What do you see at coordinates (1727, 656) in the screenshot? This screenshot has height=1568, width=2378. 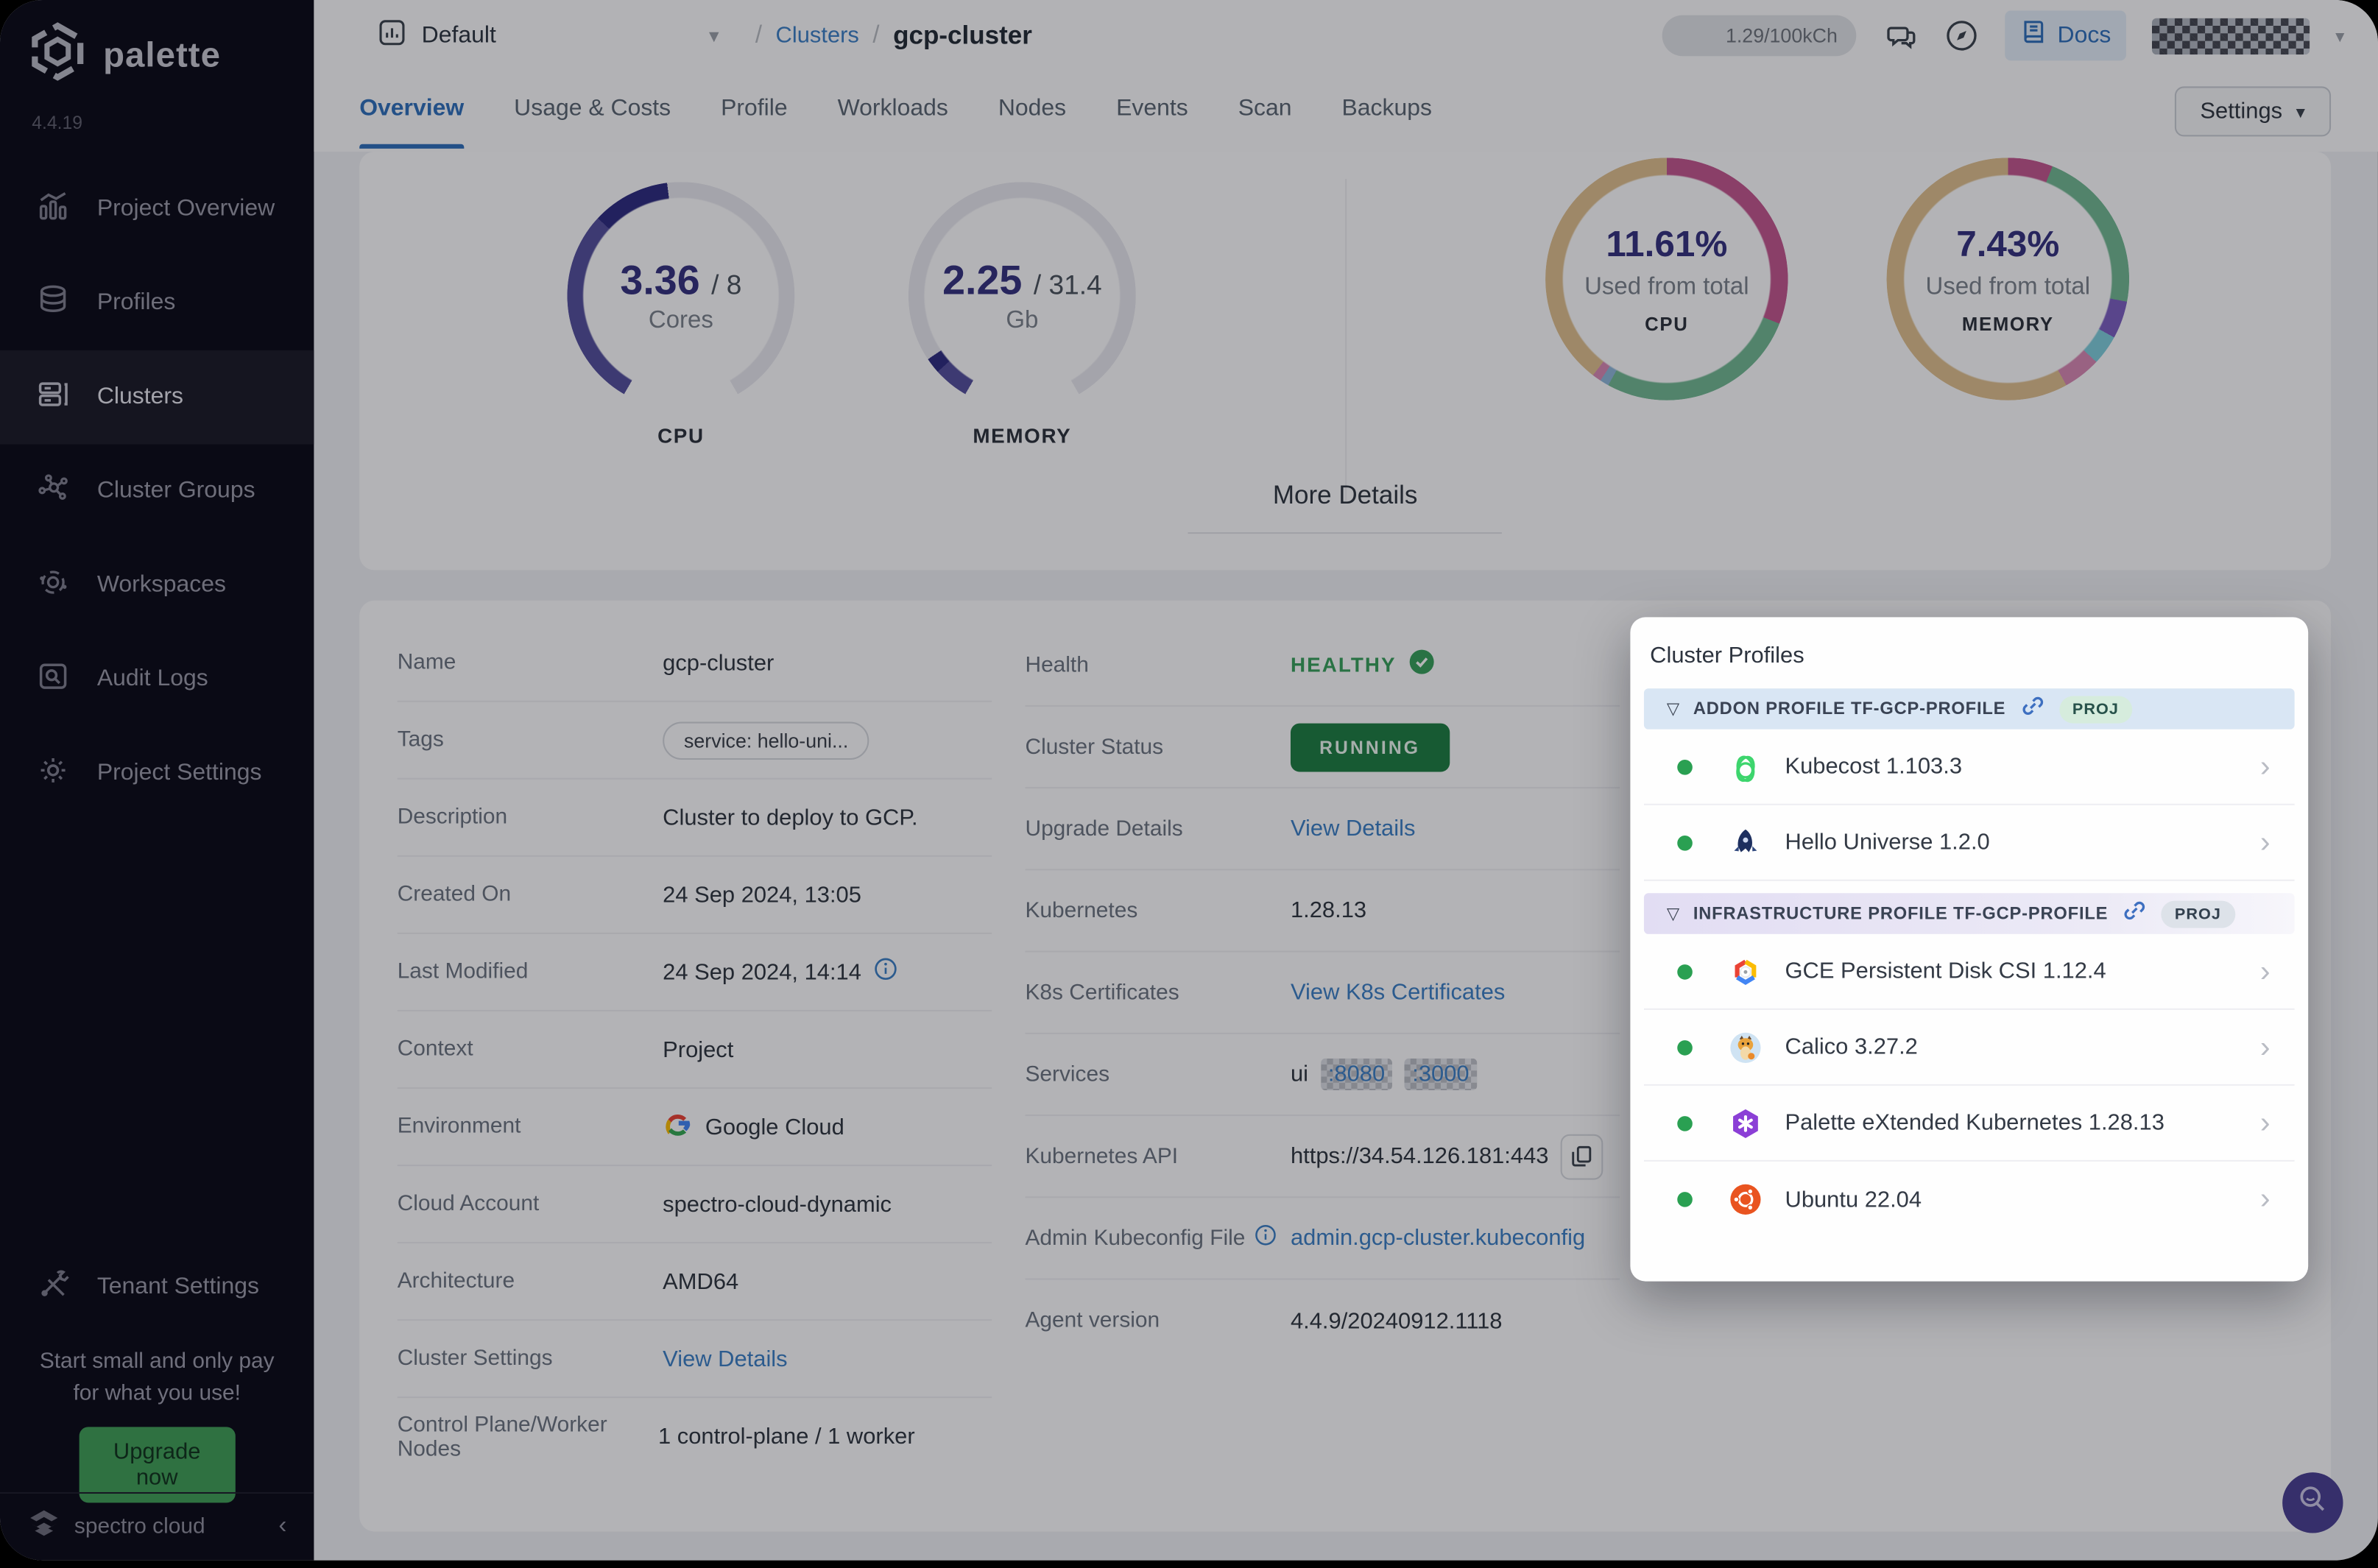 I see `panel-title: Cluster Profiles` at bounding box center [1727, 656].